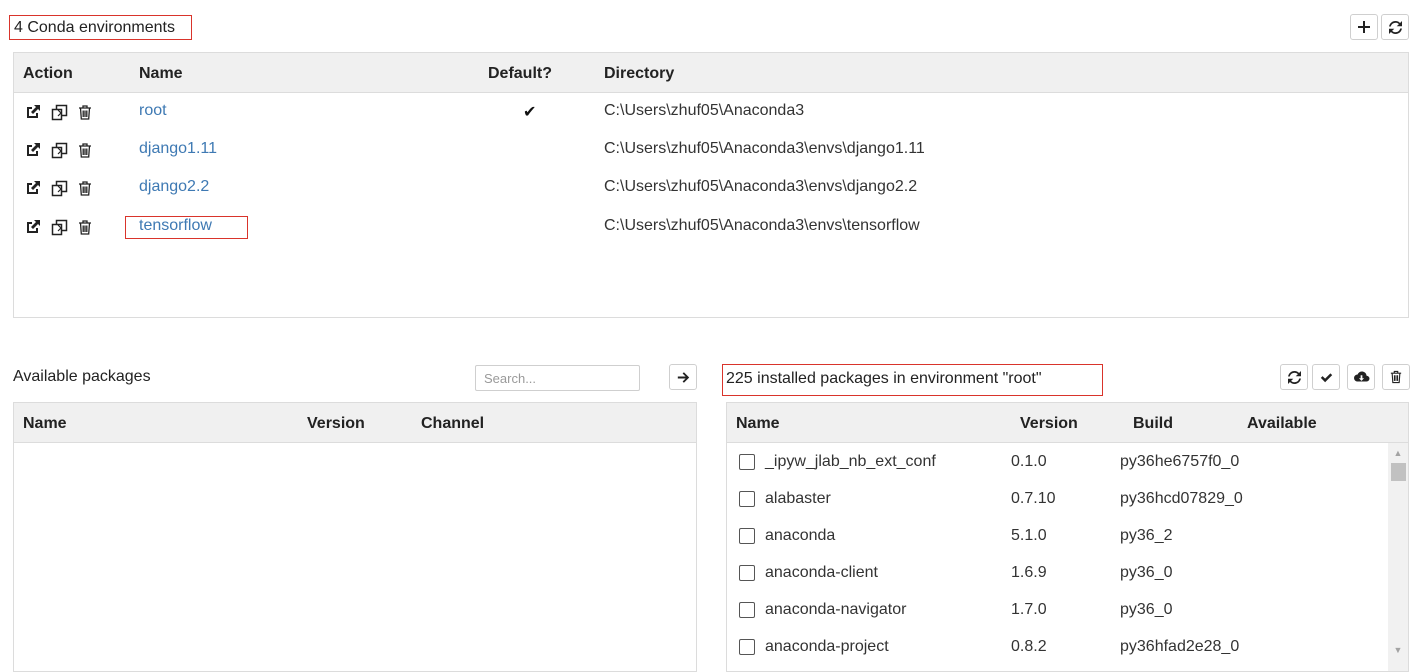  Describe the element at coordinates (761, 186) in the screenshot. I see `environment-directory: C:\Users\zhuf05\Anaconda3\envs\django2.2` at that location.